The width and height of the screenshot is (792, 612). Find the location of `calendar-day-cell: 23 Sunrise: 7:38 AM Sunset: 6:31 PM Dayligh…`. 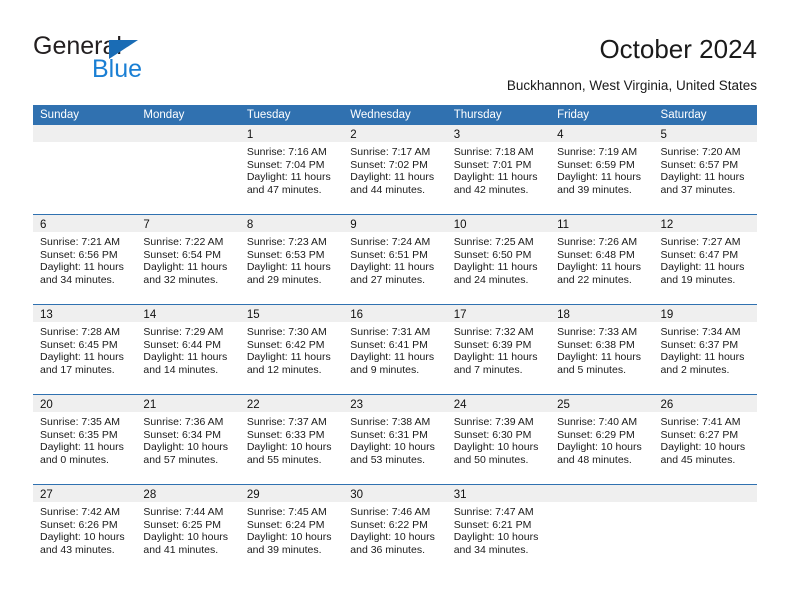

calendar-day-cell: 23 Sunrise: 7:38 AM Sunset: 6:31 PM Dayligh… is located at coordinates (395, 439).